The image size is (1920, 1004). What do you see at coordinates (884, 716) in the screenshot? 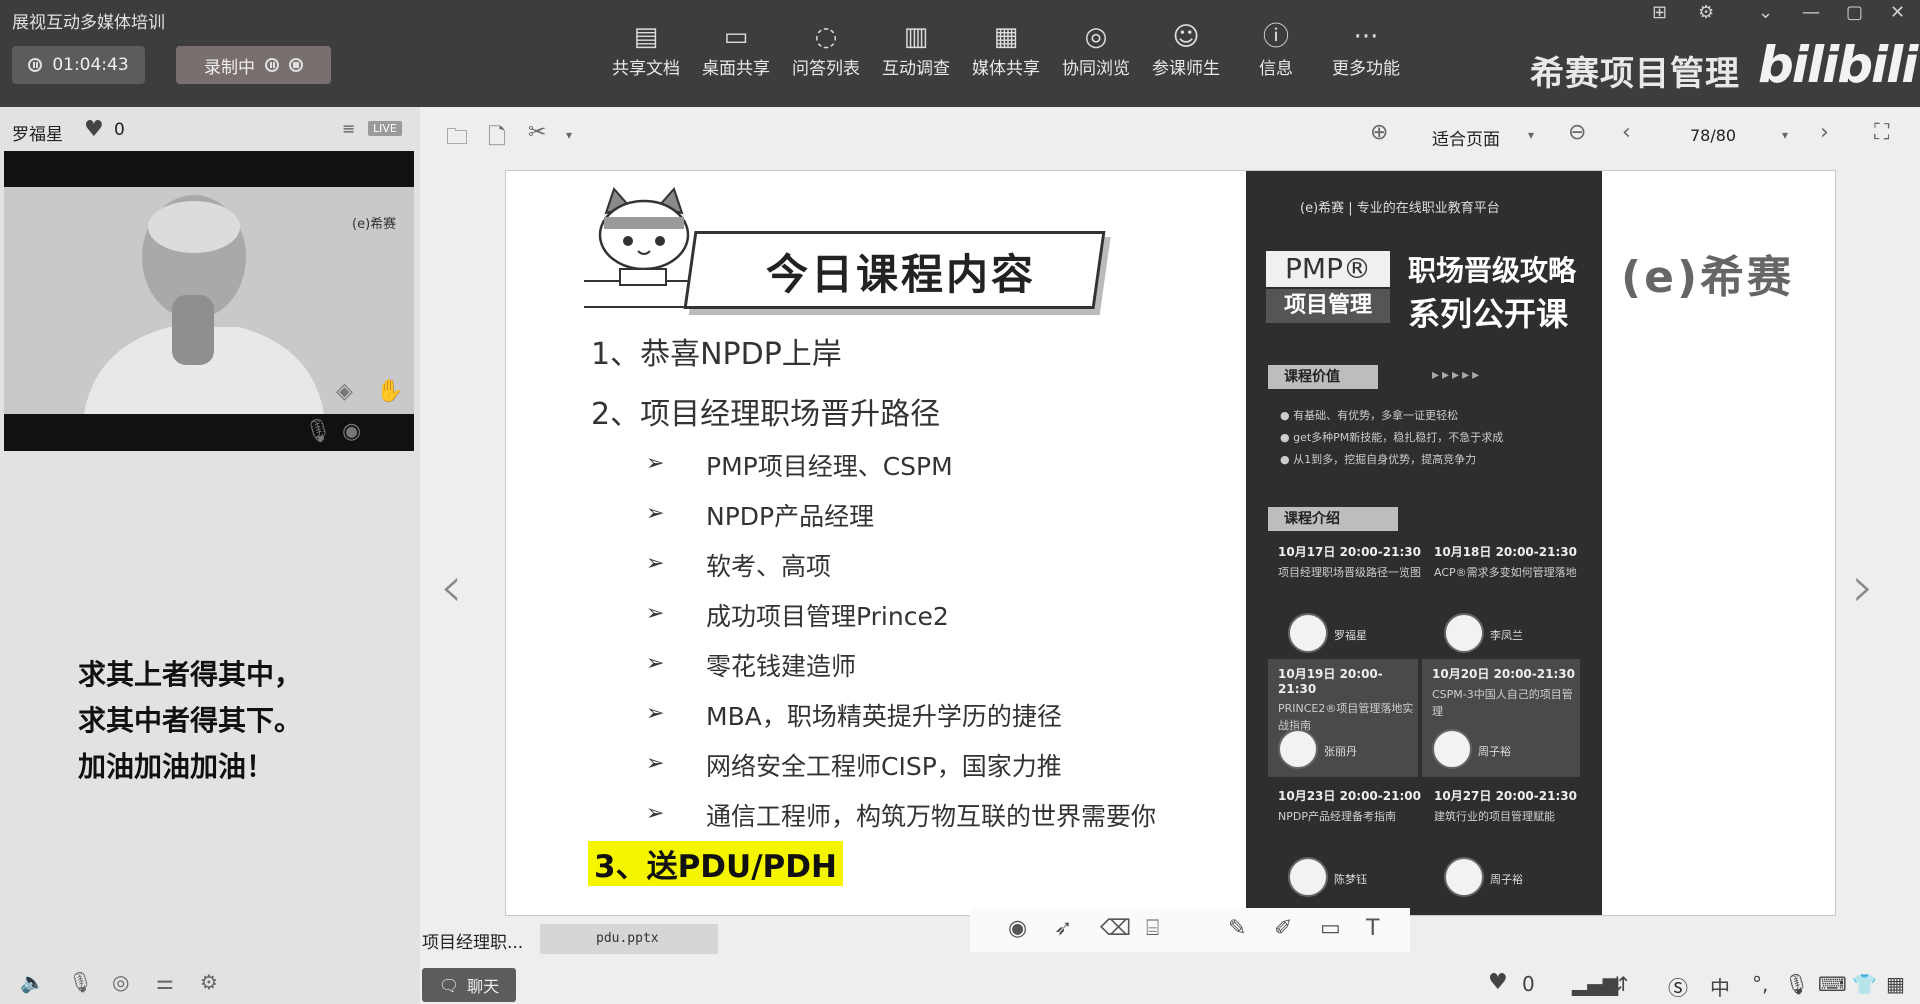
I see `sub-item: MBA，职场精英提升学历的捷径` at bounding box center [884, 716].